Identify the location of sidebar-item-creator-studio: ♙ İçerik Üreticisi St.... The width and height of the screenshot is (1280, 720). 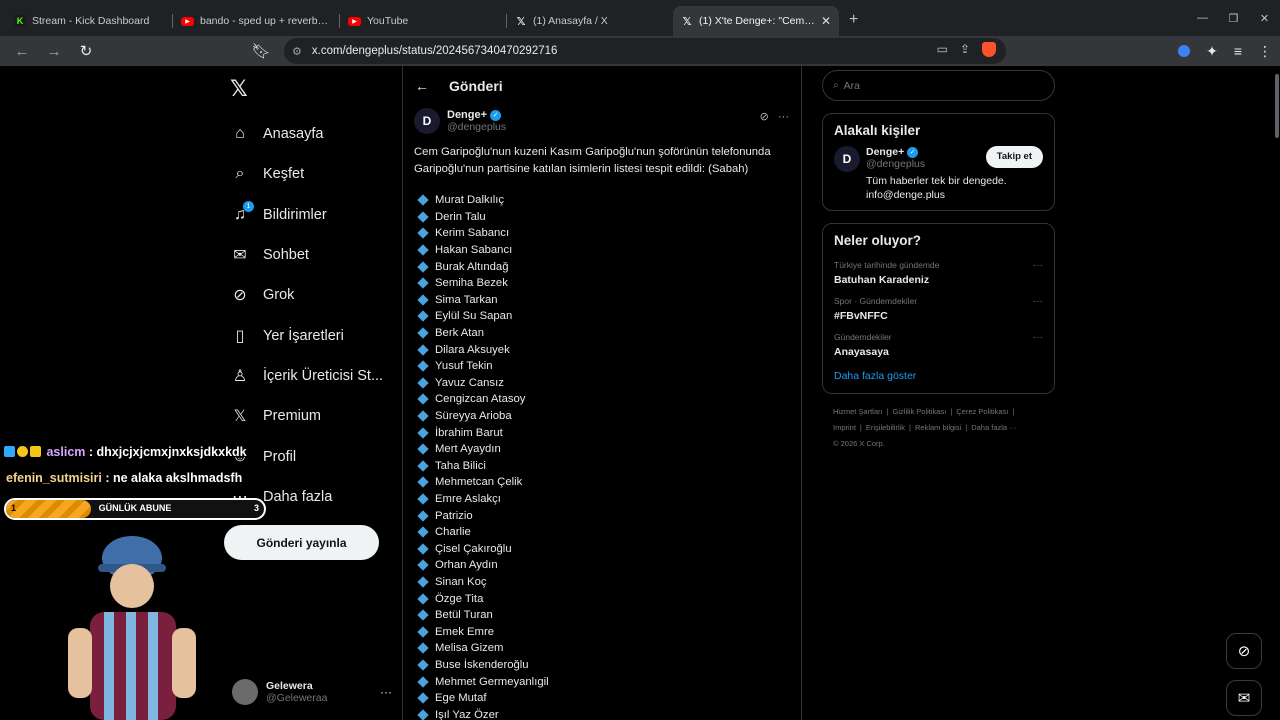
(306, 376).